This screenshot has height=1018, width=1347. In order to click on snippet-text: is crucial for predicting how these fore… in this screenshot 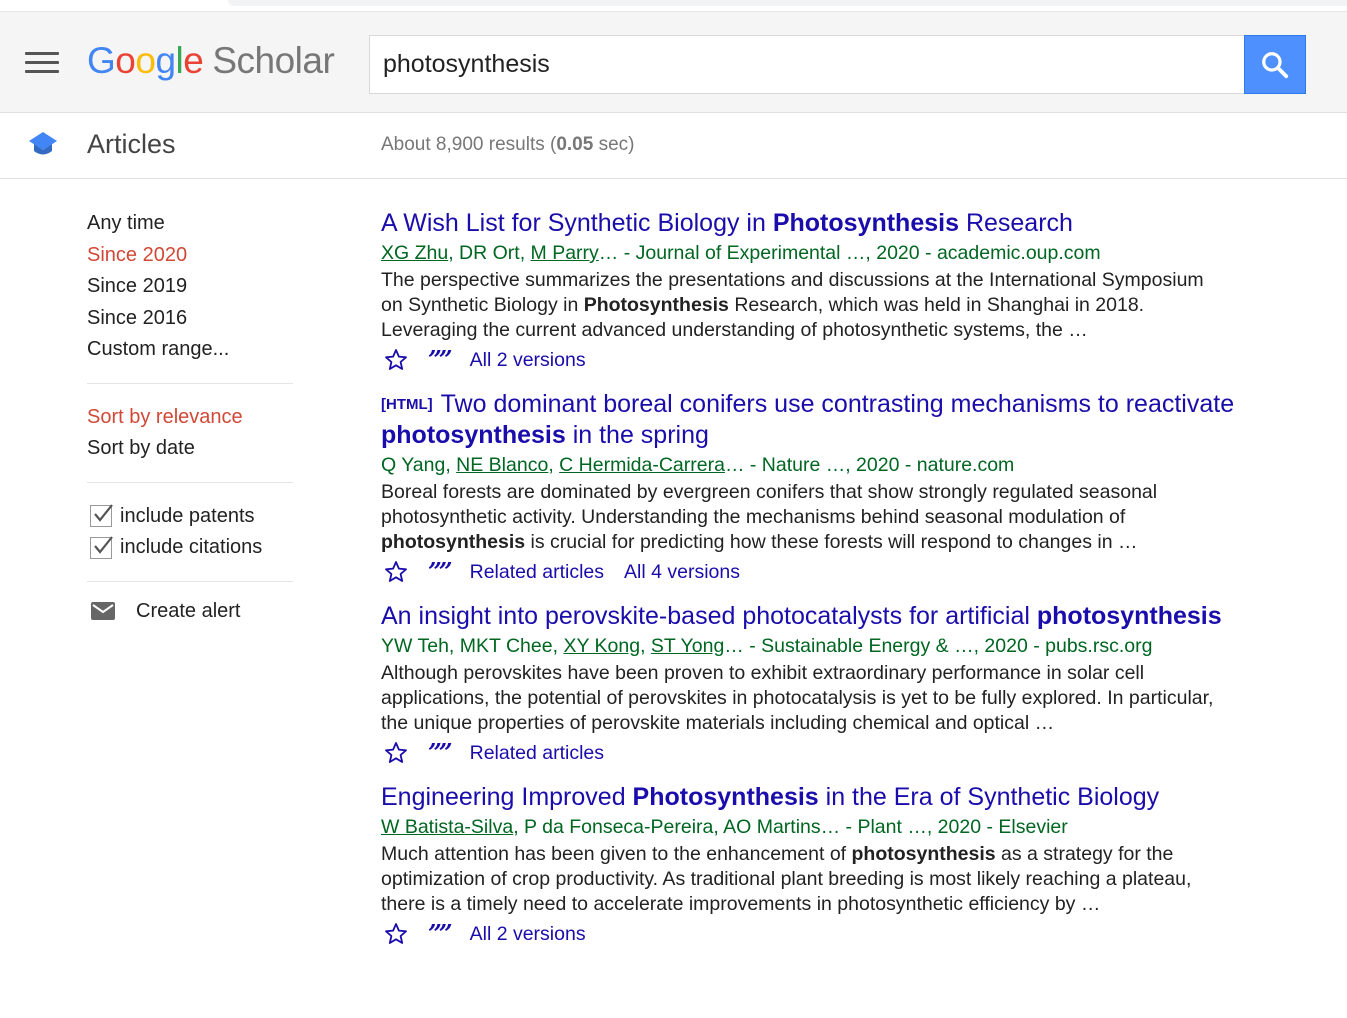, I will do `click(831, 542)`.